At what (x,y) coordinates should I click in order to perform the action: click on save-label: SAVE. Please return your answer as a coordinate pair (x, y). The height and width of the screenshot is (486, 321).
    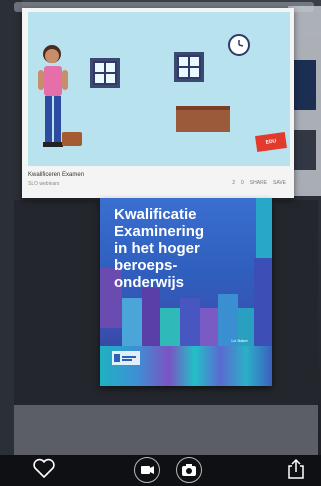
    Looking at the image, I should click on (279, 183).